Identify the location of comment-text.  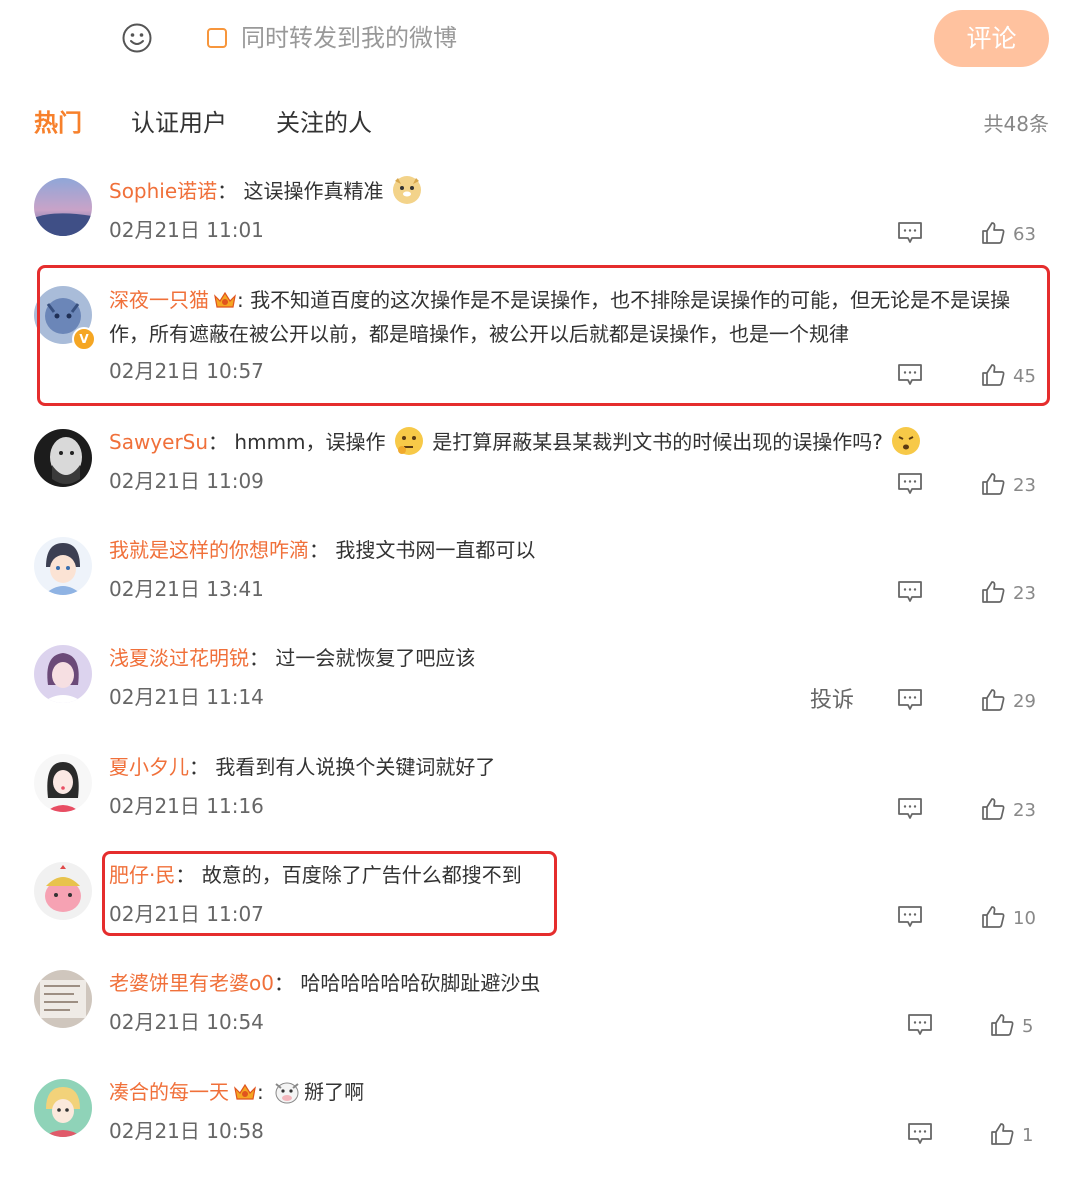
(267, 1092).